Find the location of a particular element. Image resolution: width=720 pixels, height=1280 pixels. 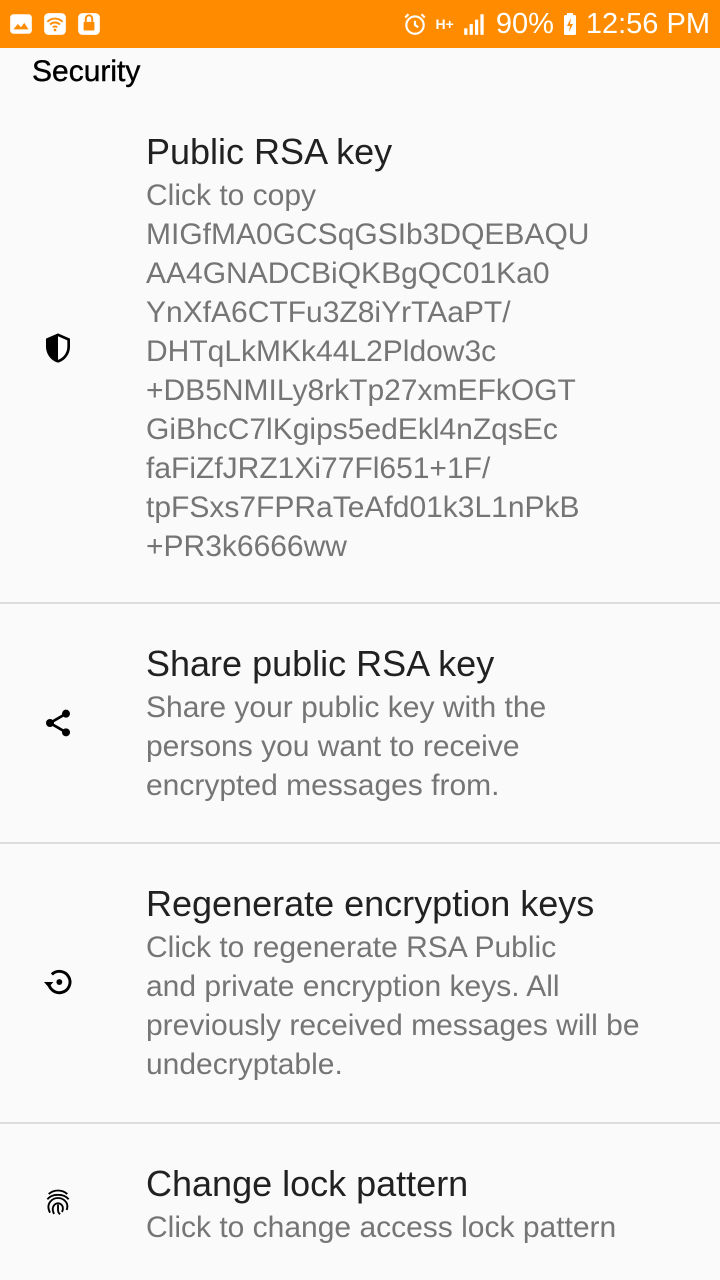

alarm-icon is located at coordinates (415, 24).